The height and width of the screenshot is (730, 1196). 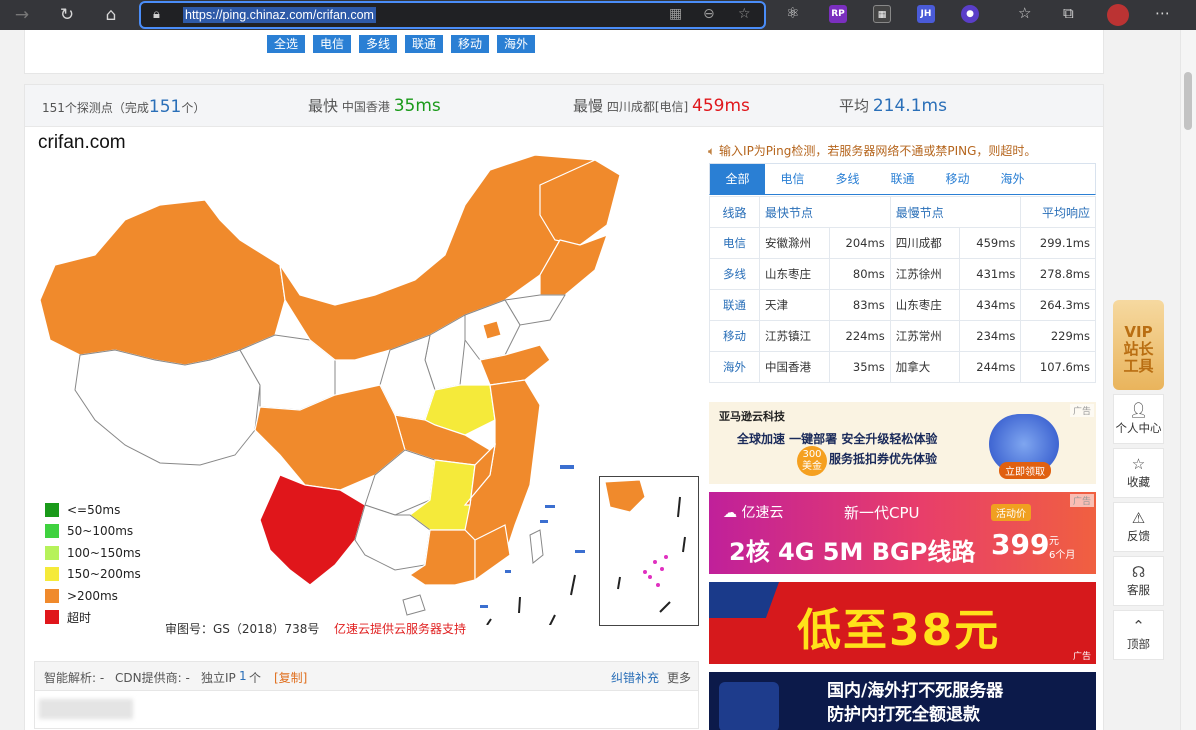 What do you see at coordinates (516, 44) in the screenshot?
I see `filter-overseas-button: 海外` at bounding box center [516, 44].